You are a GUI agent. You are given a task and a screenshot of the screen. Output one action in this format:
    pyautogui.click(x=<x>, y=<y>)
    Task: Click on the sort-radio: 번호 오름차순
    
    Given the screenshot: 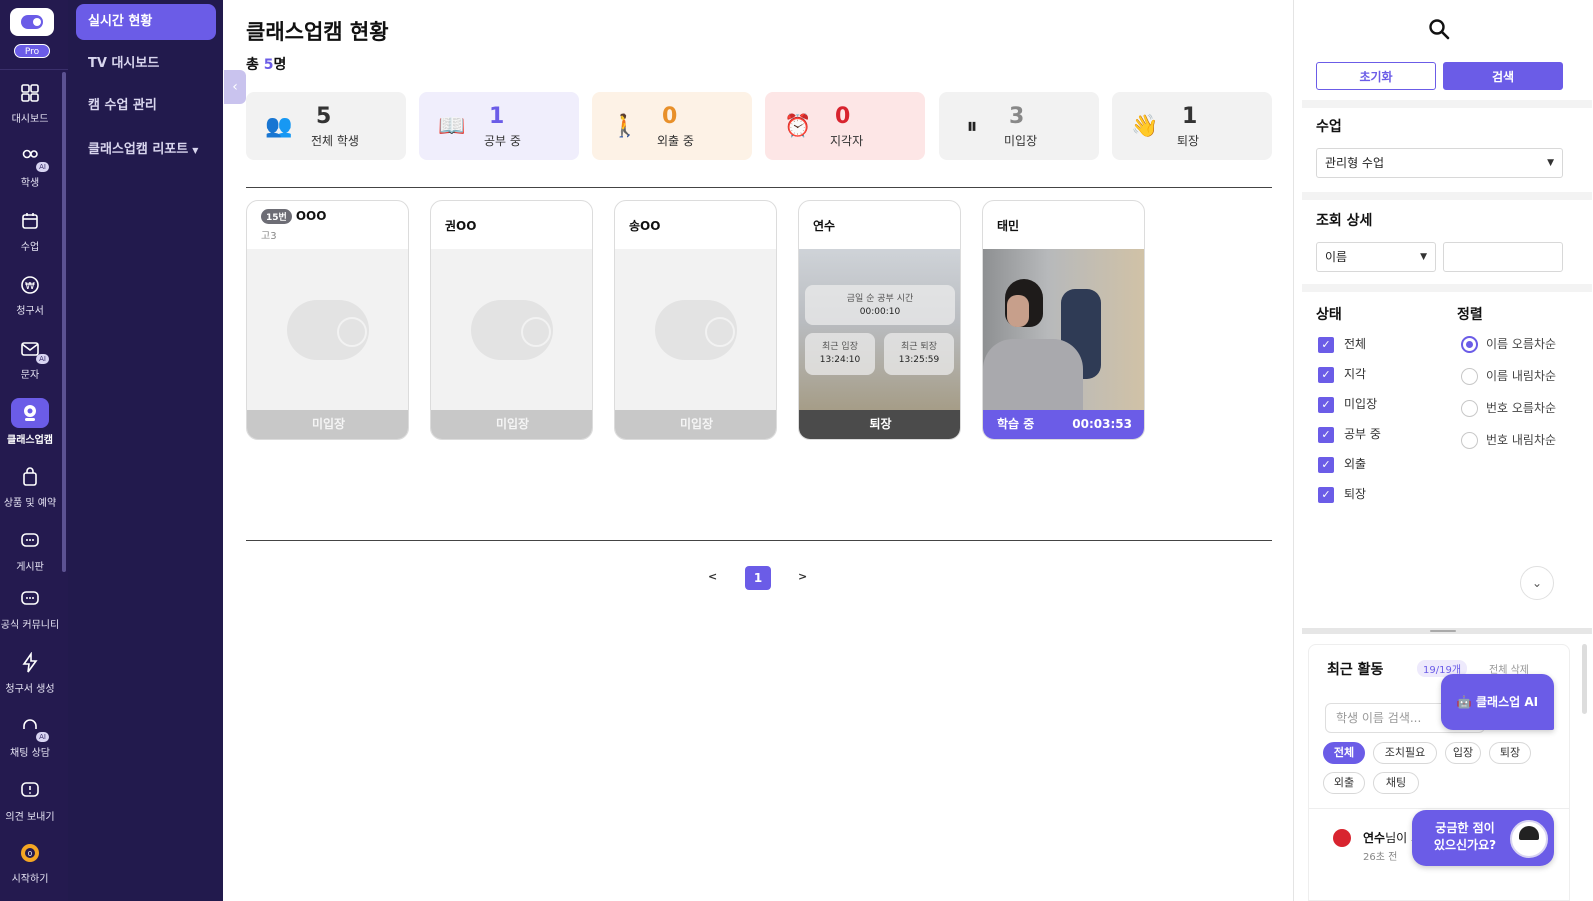 What is the action you would take?
    pyautogui.click(x=1508, y=408)
    